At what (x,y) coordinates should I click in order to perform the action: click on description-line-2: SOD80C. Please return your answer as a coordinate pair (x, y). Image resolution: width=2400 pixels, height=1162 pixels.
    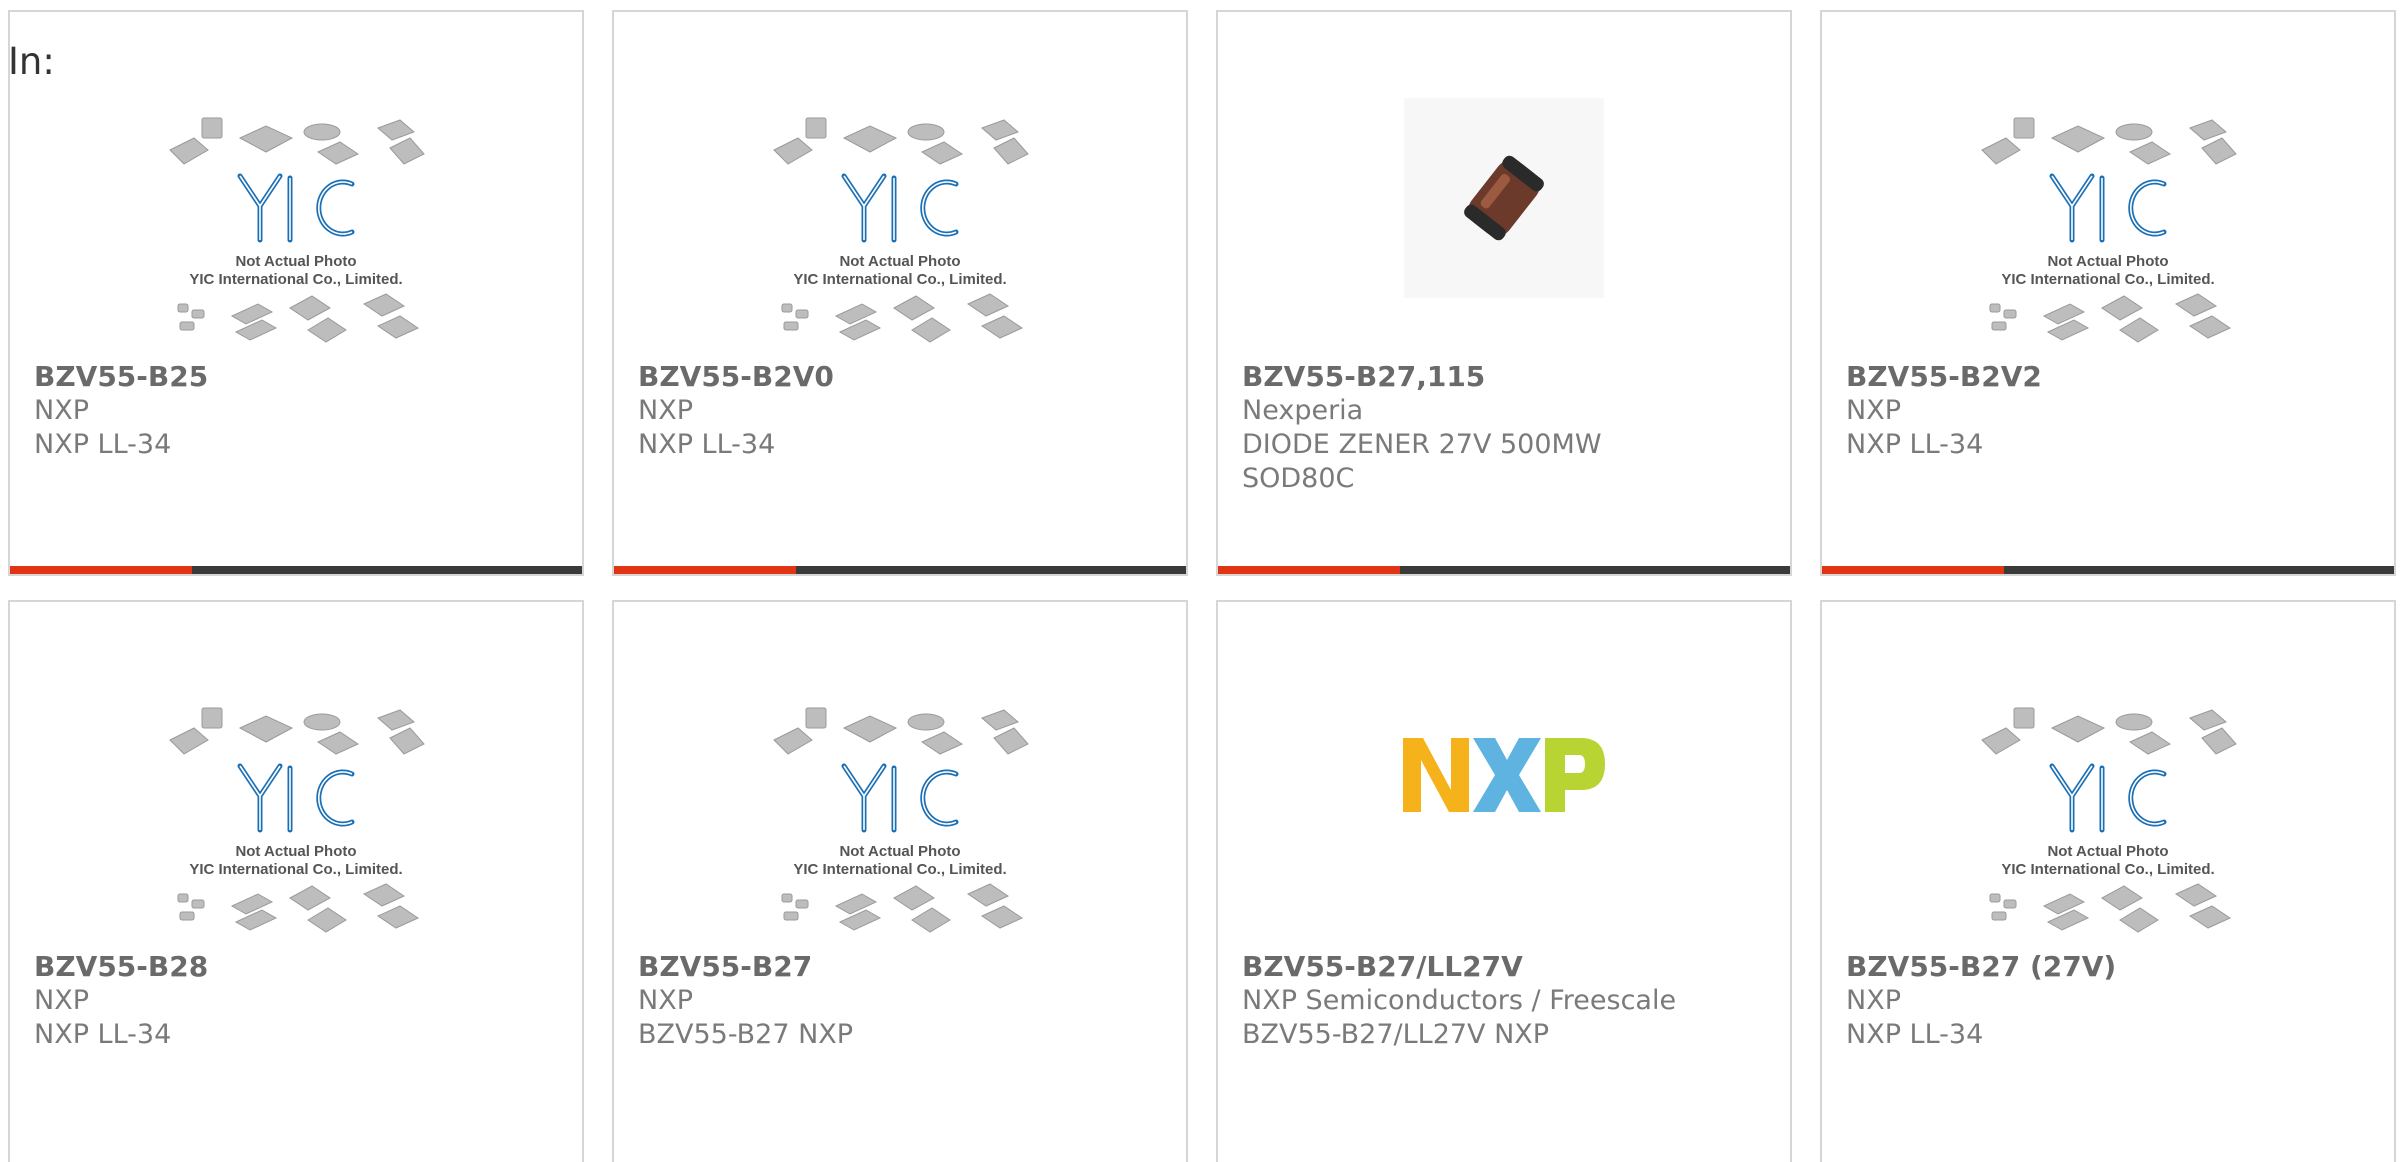
    Looking at the image, I should click on (1298, 478).